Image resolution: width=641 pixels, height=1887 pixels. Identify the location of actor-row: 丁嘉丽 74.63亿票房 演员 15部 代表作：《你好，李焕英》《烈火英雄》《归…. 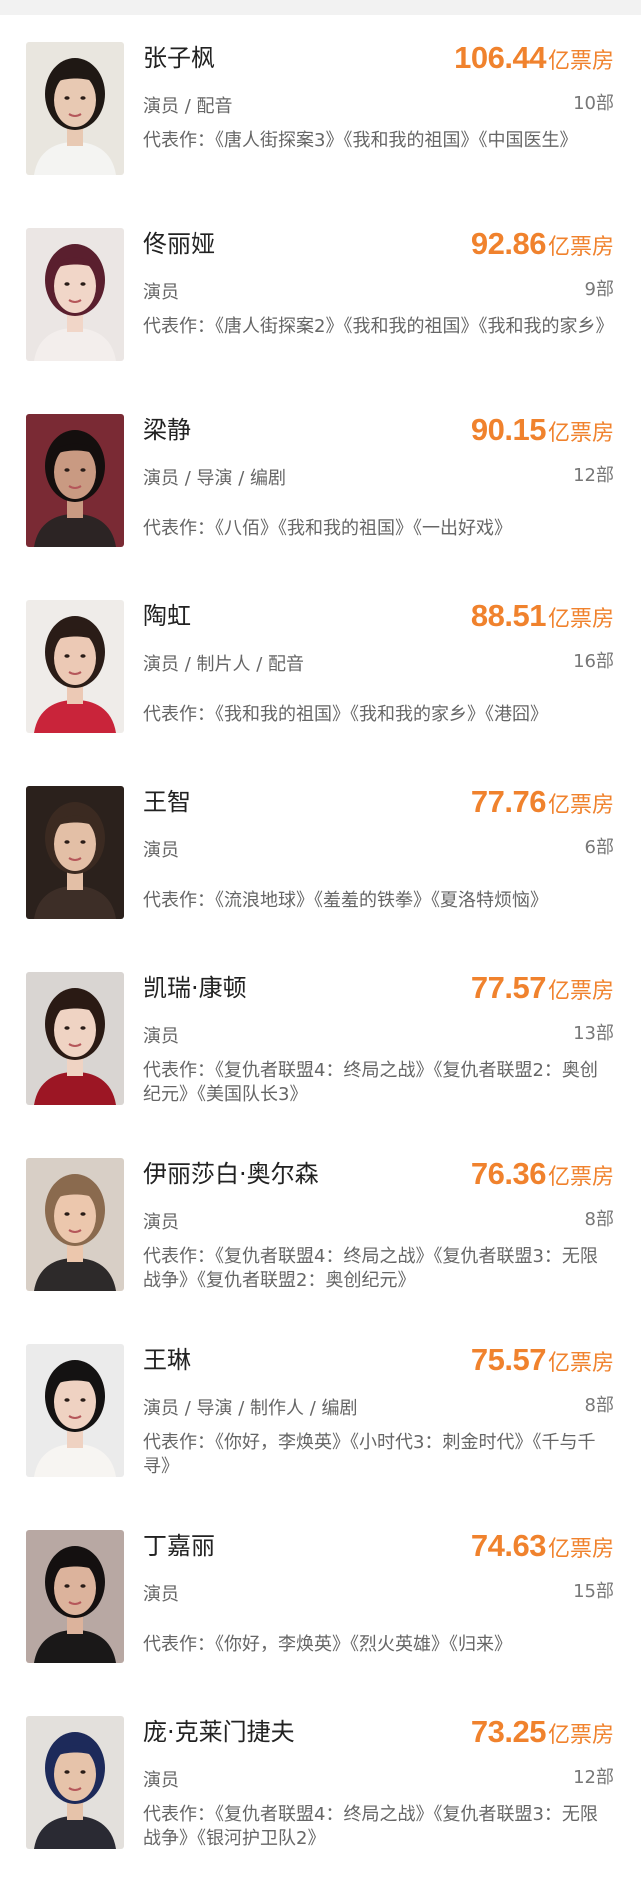
(320, 1596).